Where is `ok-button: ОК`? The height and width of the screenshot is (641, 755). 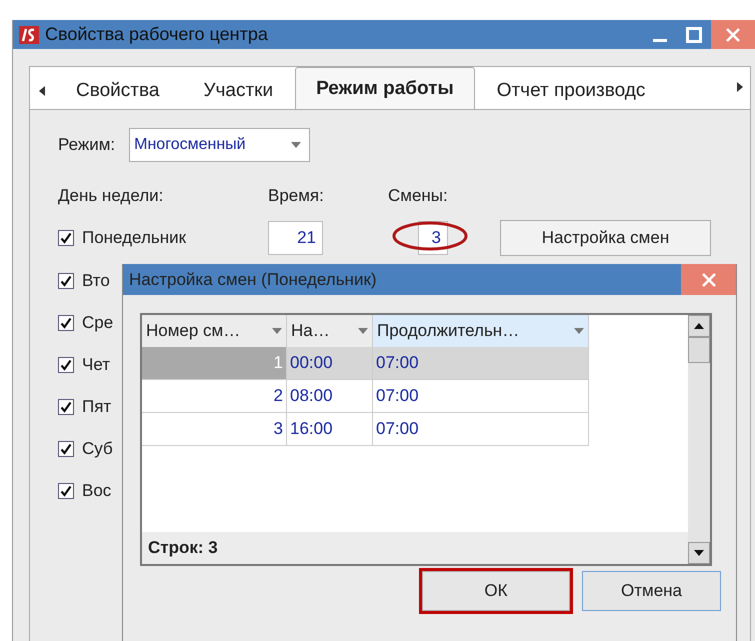 ok-button: ОК is located at coordinates (496, 591).